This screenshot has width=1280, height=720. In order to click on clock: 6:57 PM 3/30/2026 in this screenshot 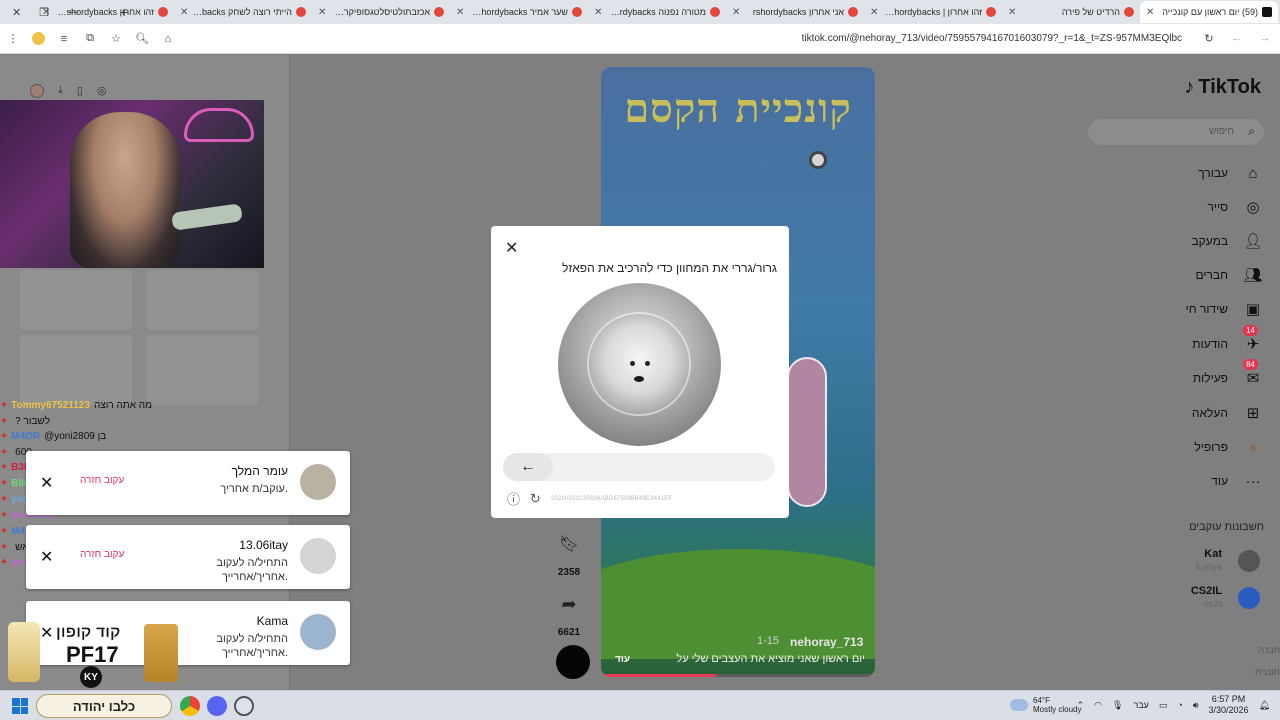, I will do `click(1229, 705)`.